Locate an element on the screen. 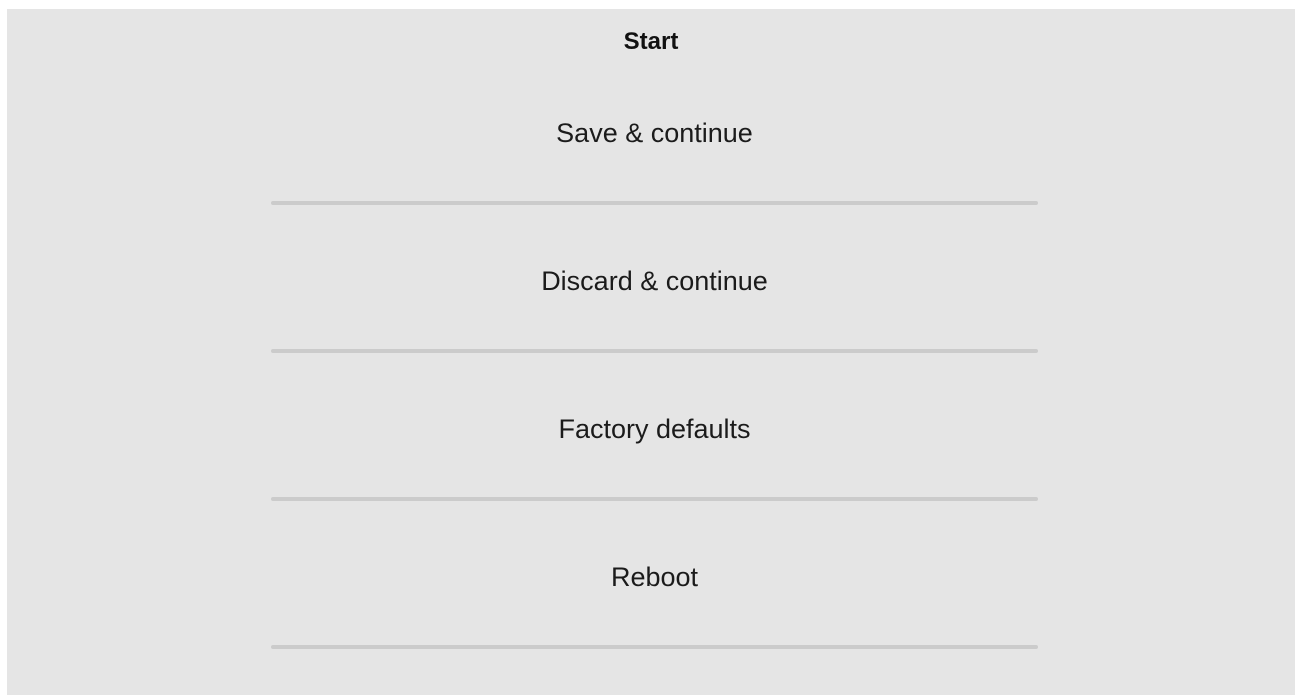  save-and-continue-label: Save & continue is located at coordinates (654, 133).